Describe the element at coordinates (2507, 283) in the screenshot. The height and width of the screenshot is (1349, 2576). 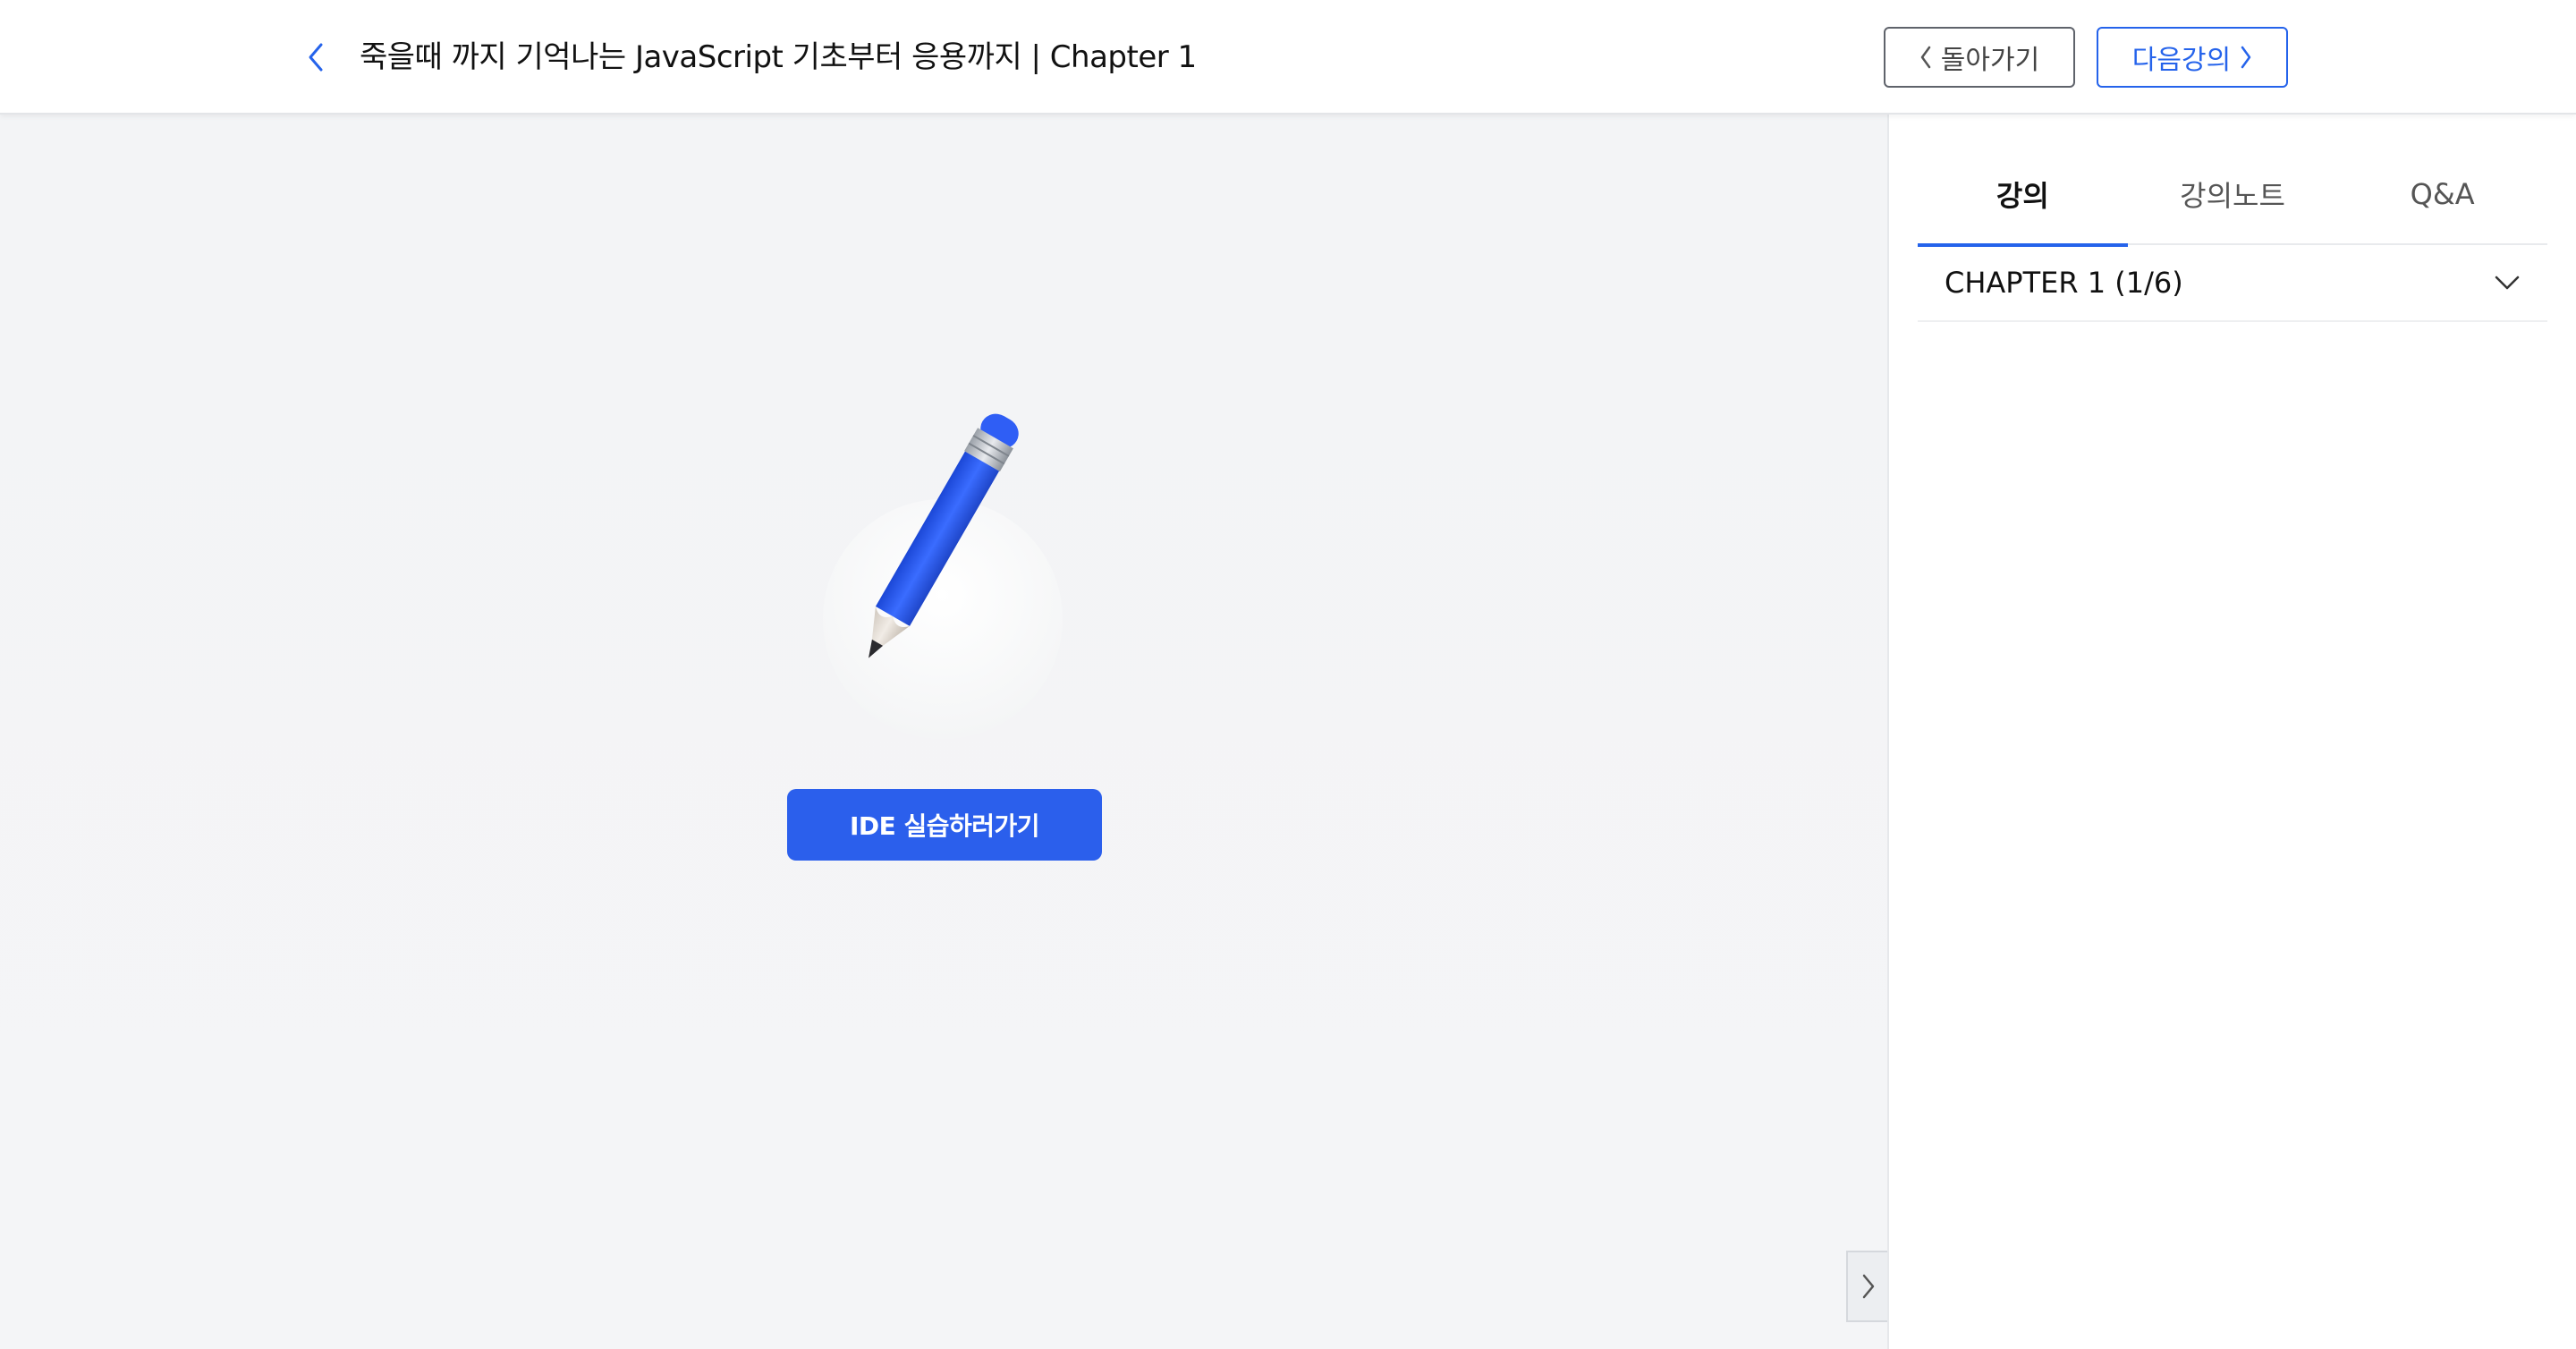
I see `chevron-down-icon` at that location.